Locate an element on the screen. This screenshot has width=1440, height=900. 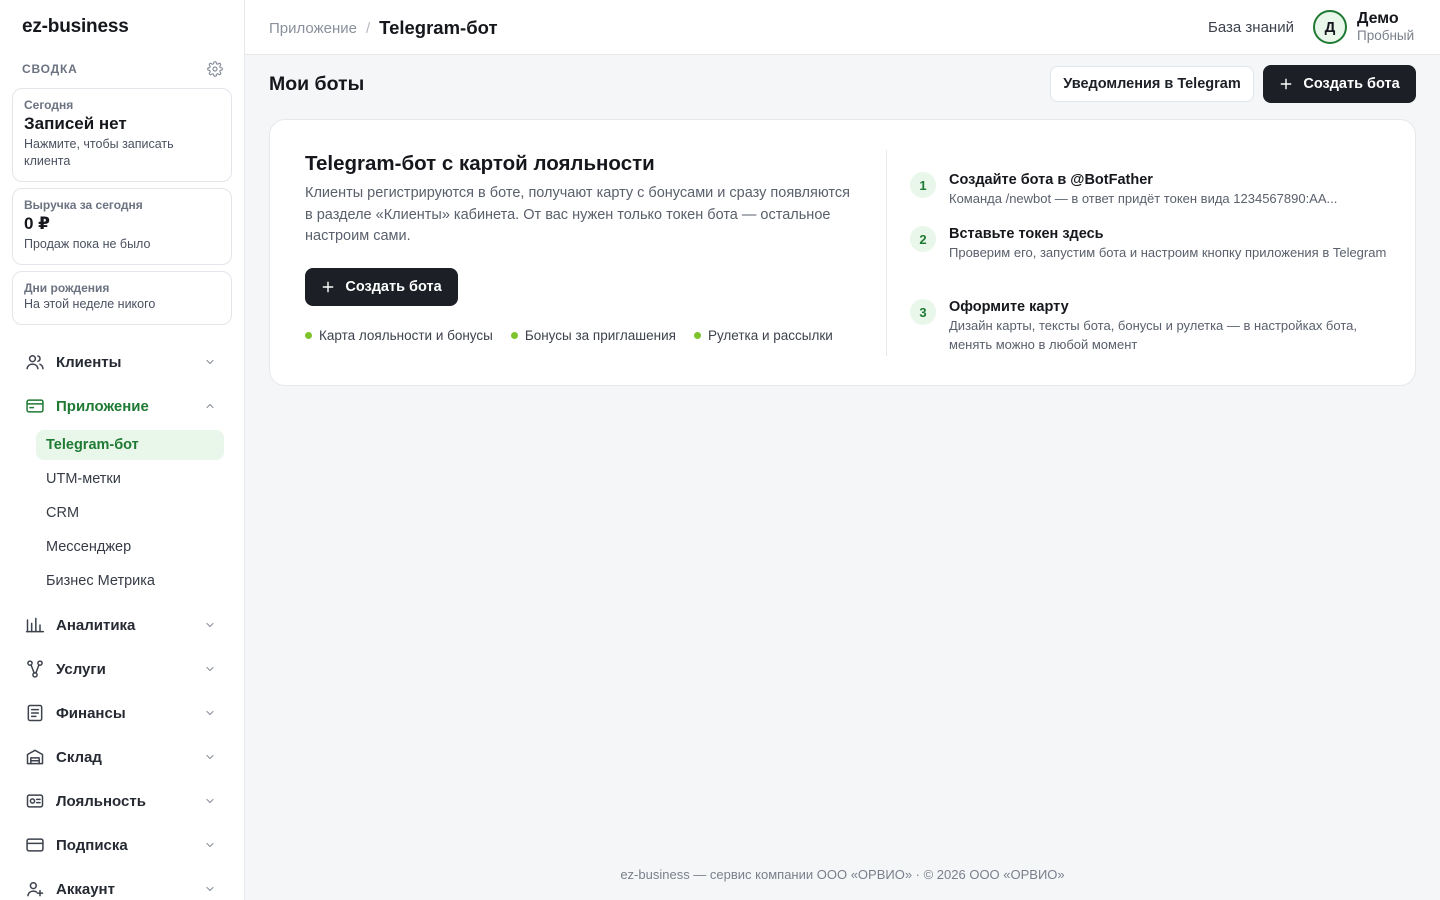
step-number: 3 is located at coordinates (923, 312).